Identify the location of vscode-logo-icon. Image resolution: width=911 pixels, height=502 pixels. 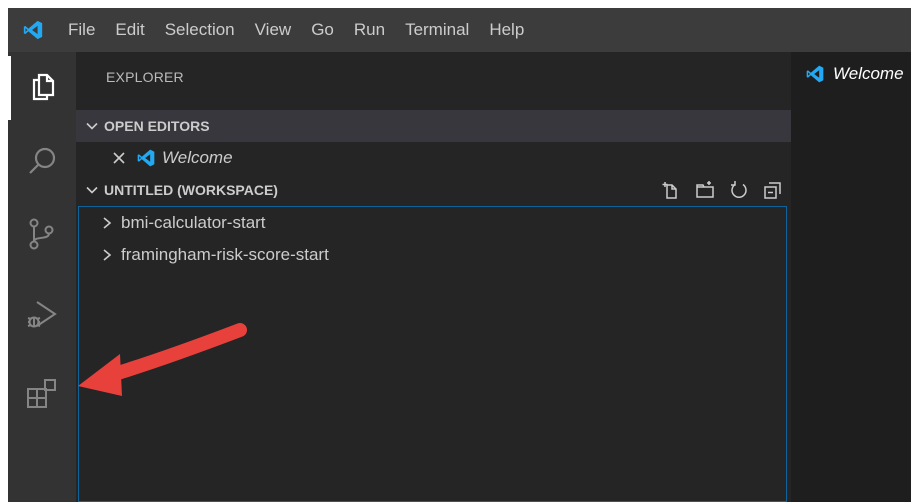
(33, 30).